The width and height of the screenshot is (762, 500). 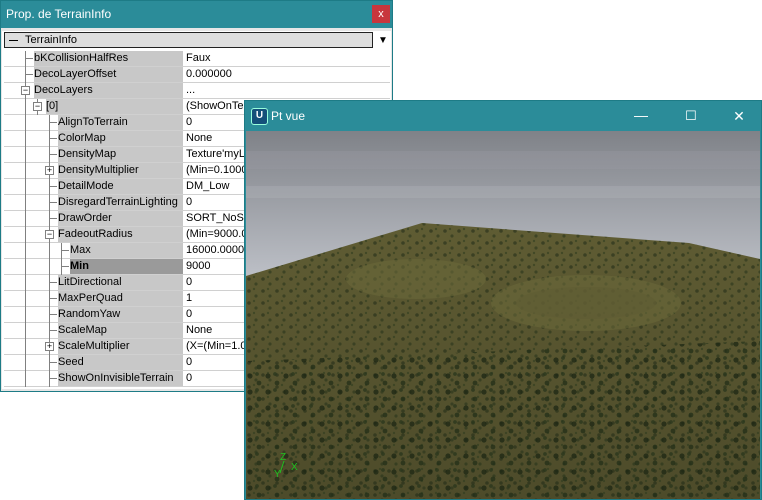 I want to click on category-label: TerrainInfo, so click(x=51, y=40).